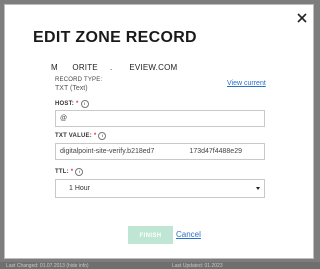 This screenshot has height=269, width=320. I want to click on domain-name: M ORITE . EVIEW.COM, so click(114, 67).